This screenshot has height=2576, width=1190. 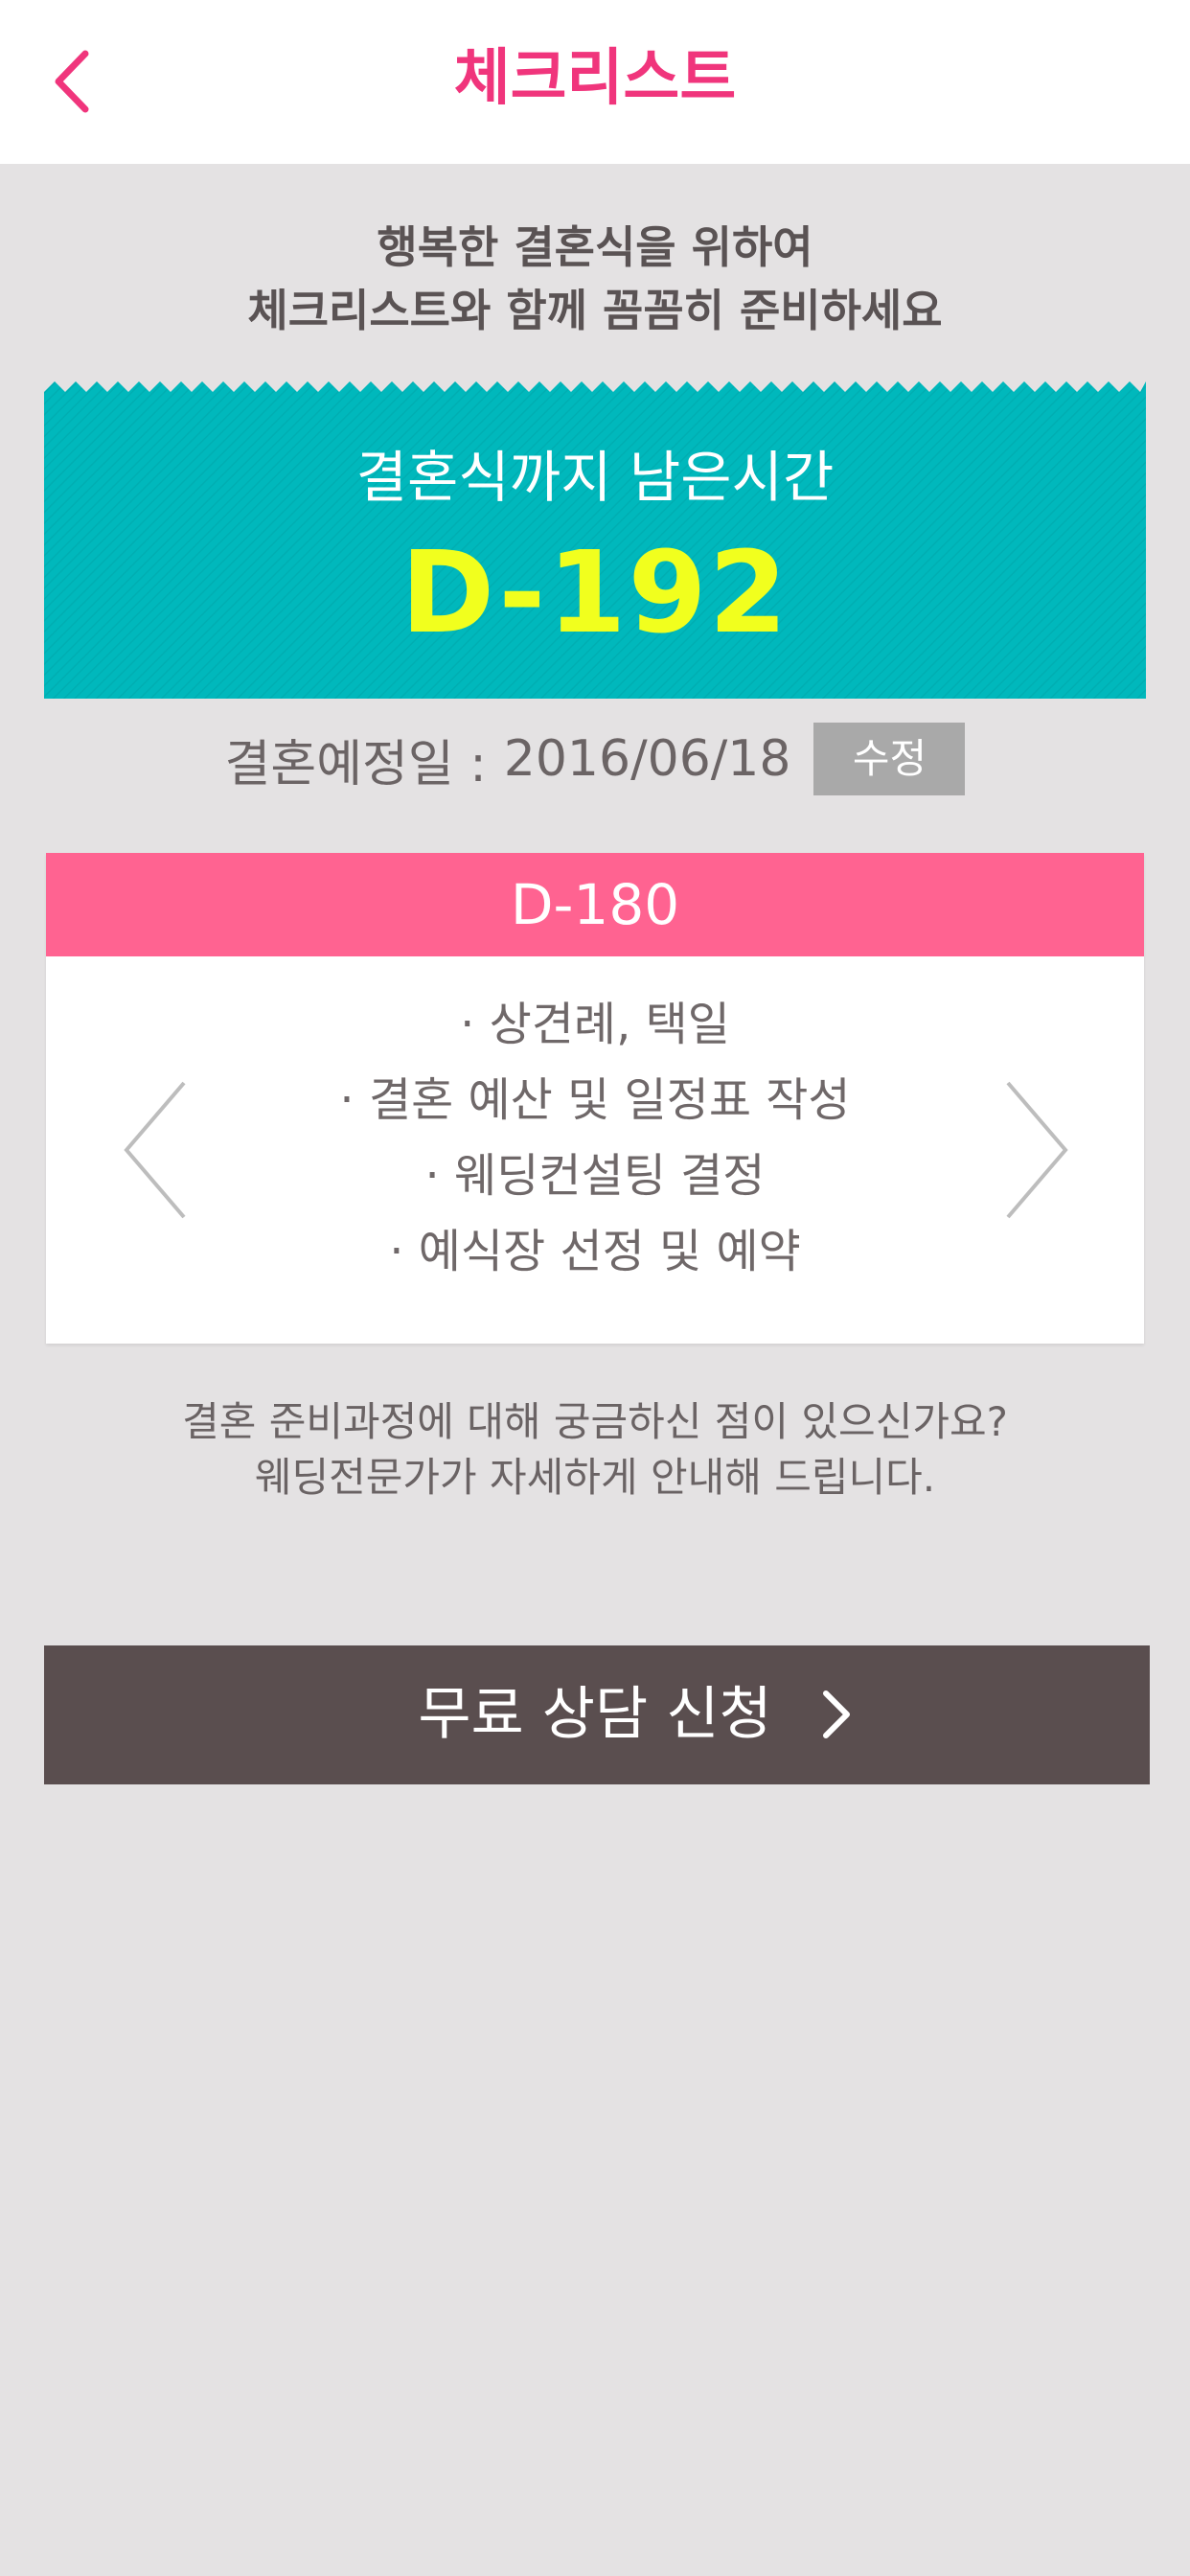 What do you see at coordinates (595, 1477) in the screenshot?
I see `consult-info-line-2: 웨딩전문가가 자세하게 안내해 드립니다.` at bounding box center [595, 1477].